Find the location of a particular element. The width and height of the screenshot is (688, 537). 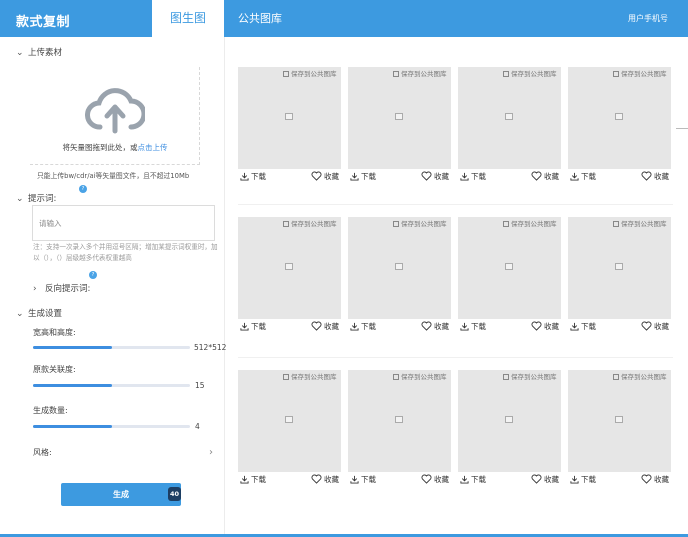

size-slider is located at coordinates (111, 347).